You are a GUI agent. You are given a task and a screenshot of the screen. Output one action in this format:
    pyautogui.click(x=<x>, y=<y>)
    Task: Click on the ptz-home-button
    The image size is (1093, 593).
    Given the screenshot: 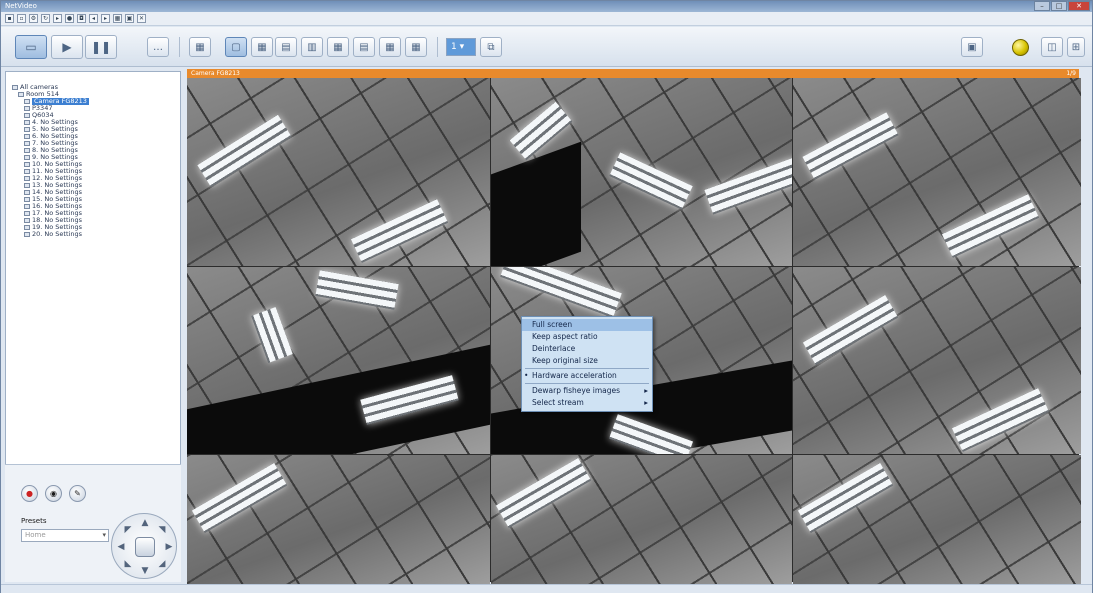 What is the action you would take?
    pyautogui.click(x=145, y=547)
    